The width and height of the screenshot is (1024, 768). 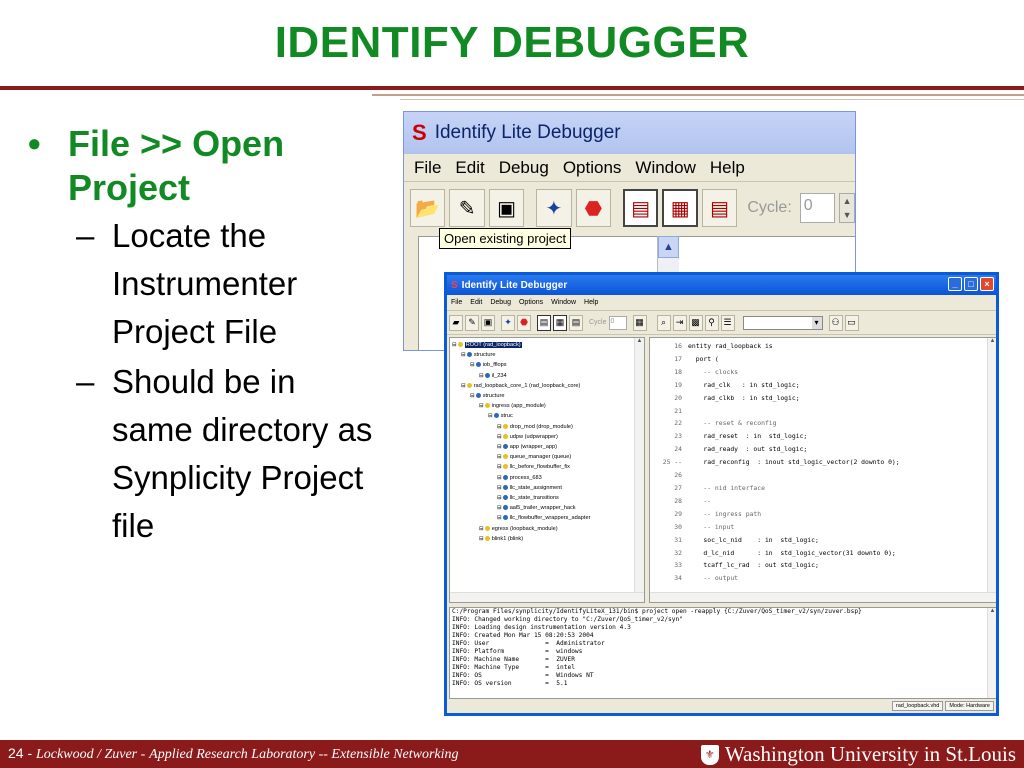 What do you see at coordinates (548, 488) in the screenshot?
I see `tree-node: ⊟ llc_state_assignment` at bounding box center [548, 488].